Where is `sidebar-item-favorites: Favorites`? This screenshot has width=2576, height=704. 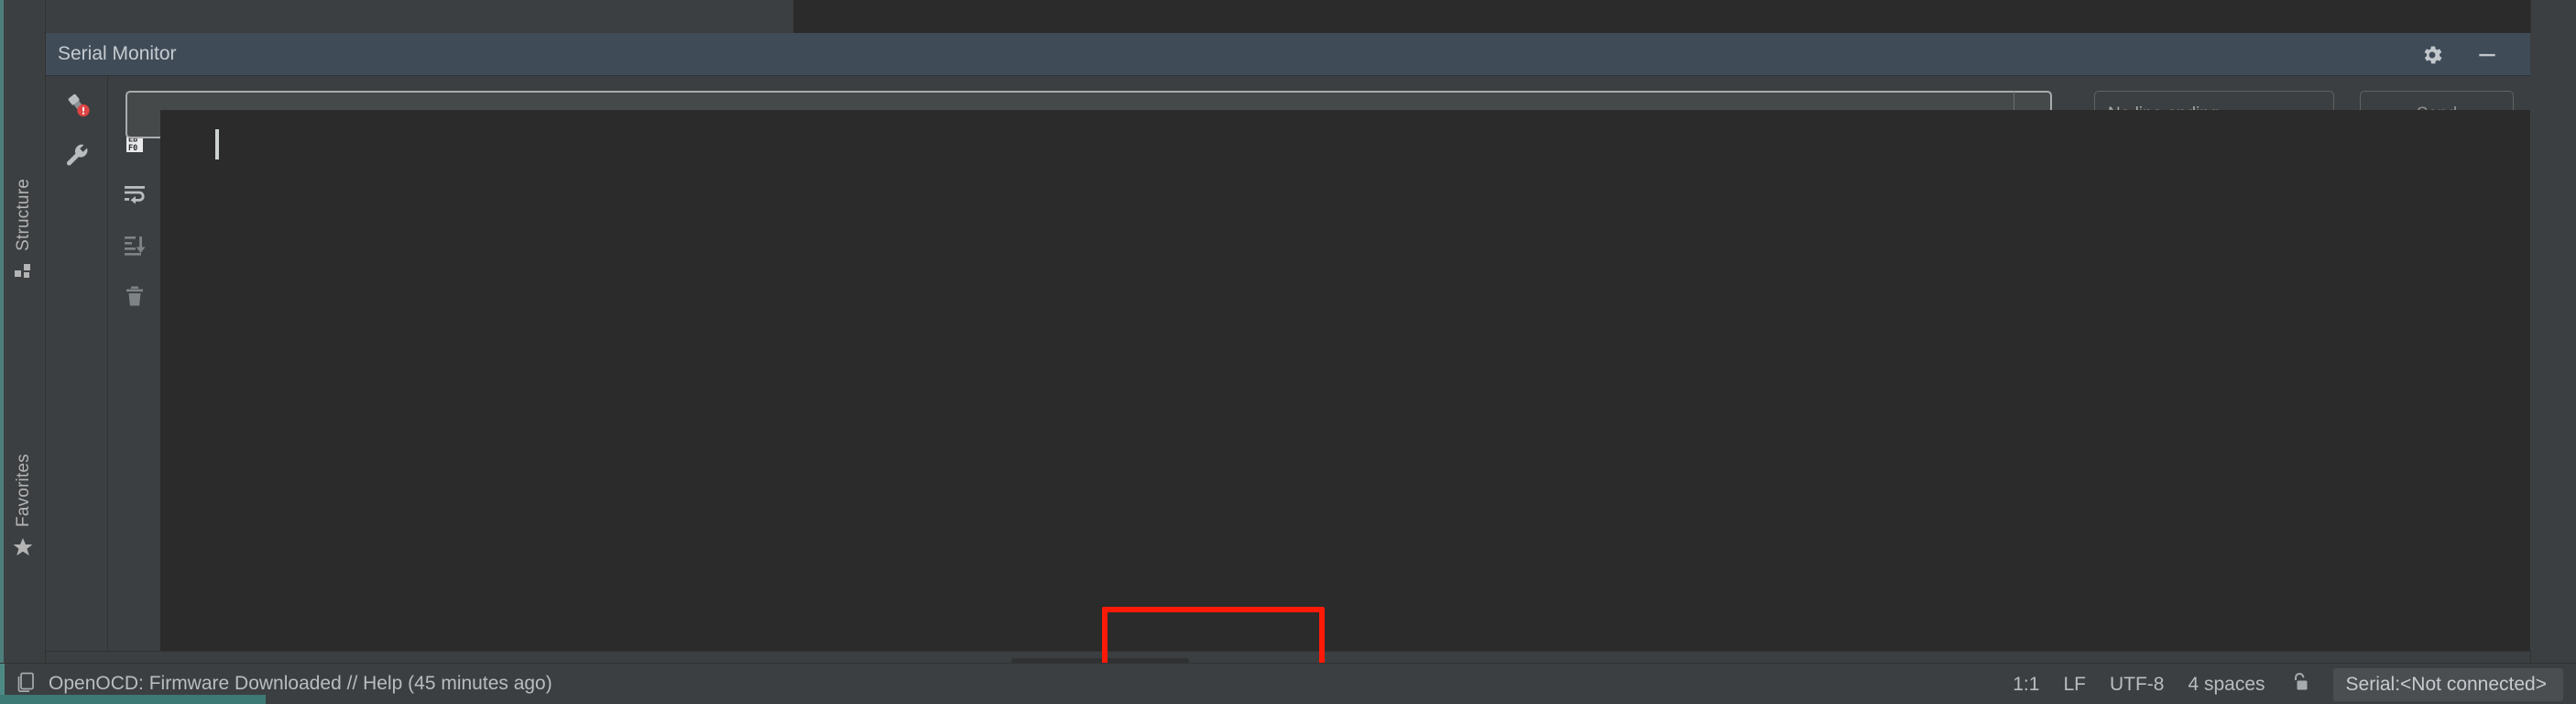 sidebar-item-favorites: Favorites is located at coordinates (23, 508).